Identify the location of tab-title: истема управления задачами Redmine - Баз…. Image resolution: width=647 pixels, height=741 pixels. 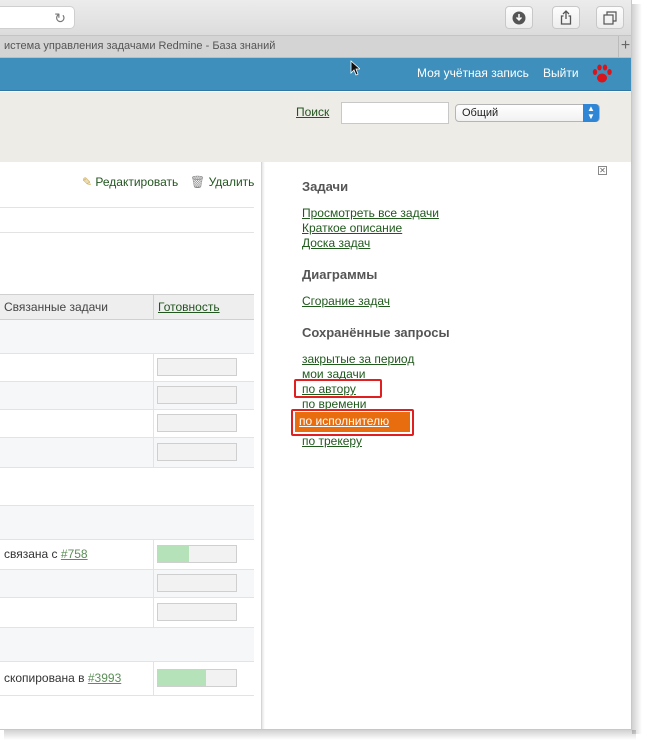
(139, 46).